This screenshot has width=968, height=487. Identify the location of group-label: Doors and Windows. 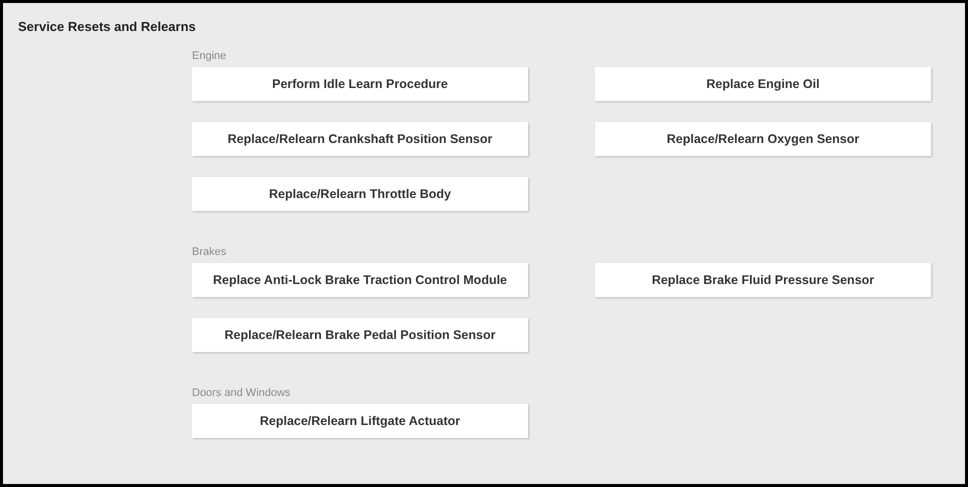
(242, 393).